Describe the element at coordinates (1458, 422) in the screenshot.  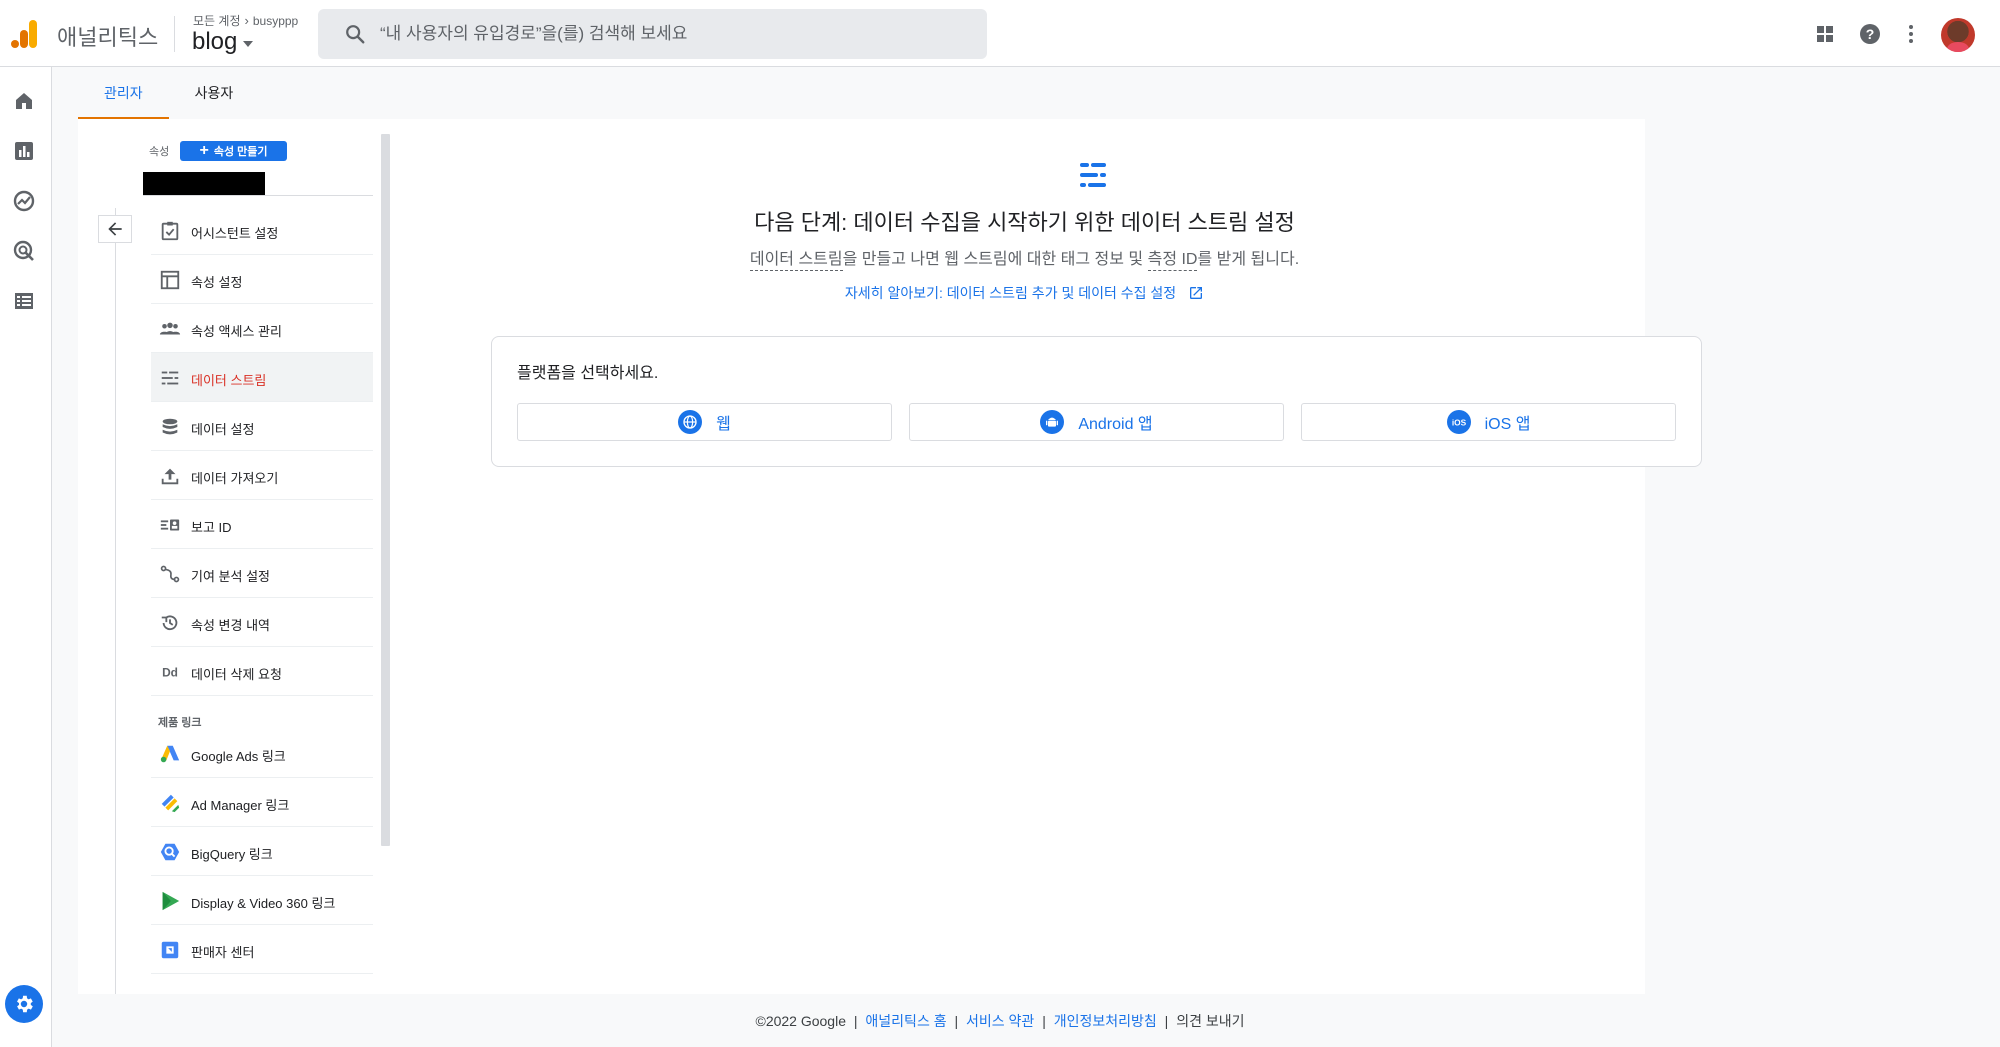
I see `svg-text: iOS` at that location.